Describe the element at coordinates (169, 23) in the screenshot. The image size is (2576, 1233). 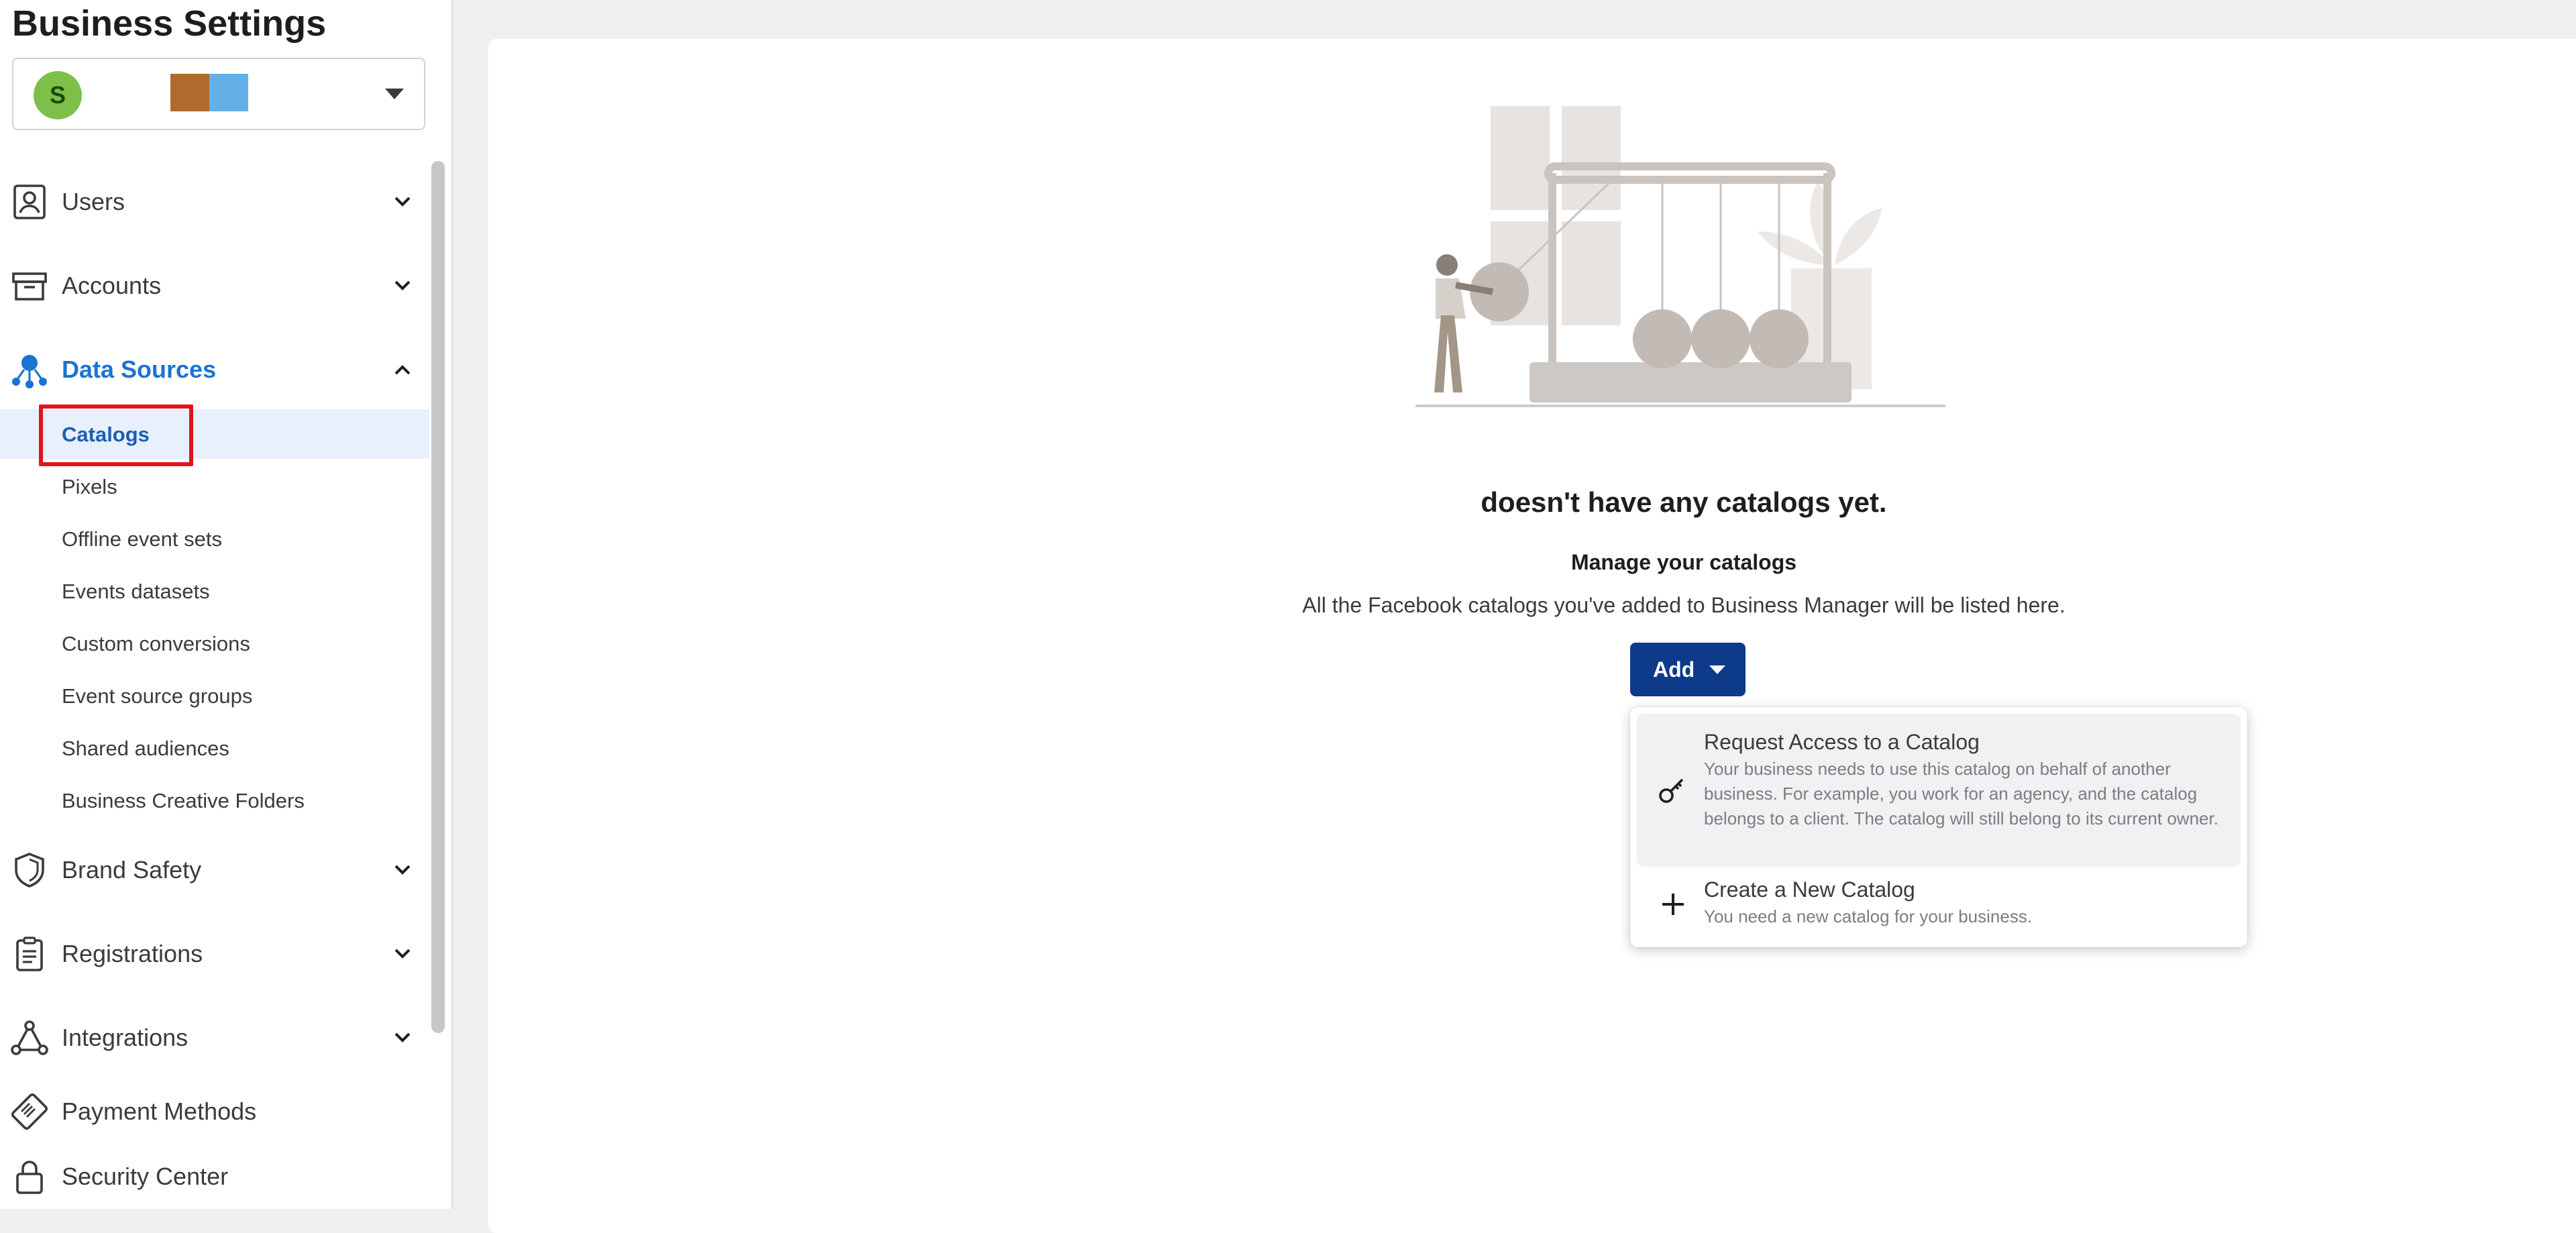
I see `page-title: Business Settings` at that location.